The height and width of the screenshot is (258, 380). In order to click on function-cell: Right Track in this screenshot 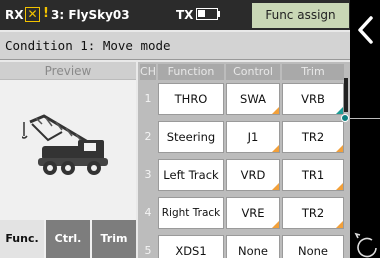, I will do `click(191, 213)`.